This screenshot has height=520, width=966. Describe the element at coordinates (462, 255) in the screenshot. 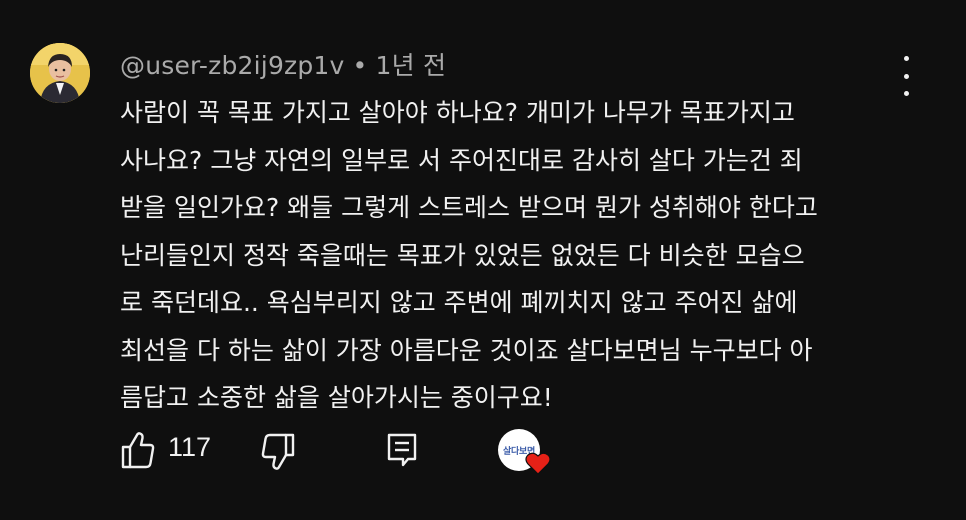

I see `comment-line: 난리들인지 정작 죽을때는 목표가 있었든 없었든 다 비슷한 모습으` at that location.